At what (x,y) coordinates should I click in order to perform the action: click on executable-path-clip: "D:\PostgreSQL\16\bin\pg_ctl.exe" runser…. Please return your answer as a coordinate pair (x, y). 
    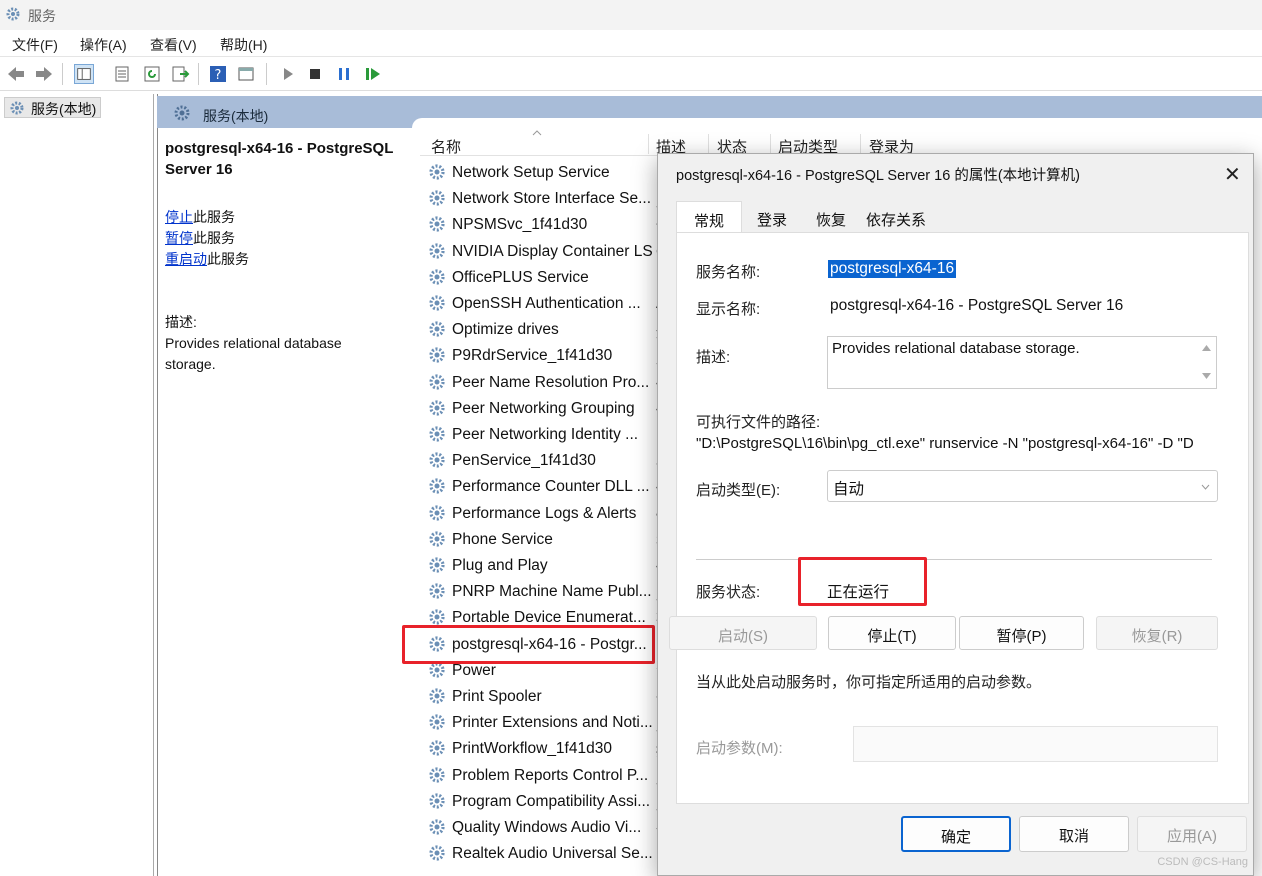
    Looking at the image, I should click on (971, 446).